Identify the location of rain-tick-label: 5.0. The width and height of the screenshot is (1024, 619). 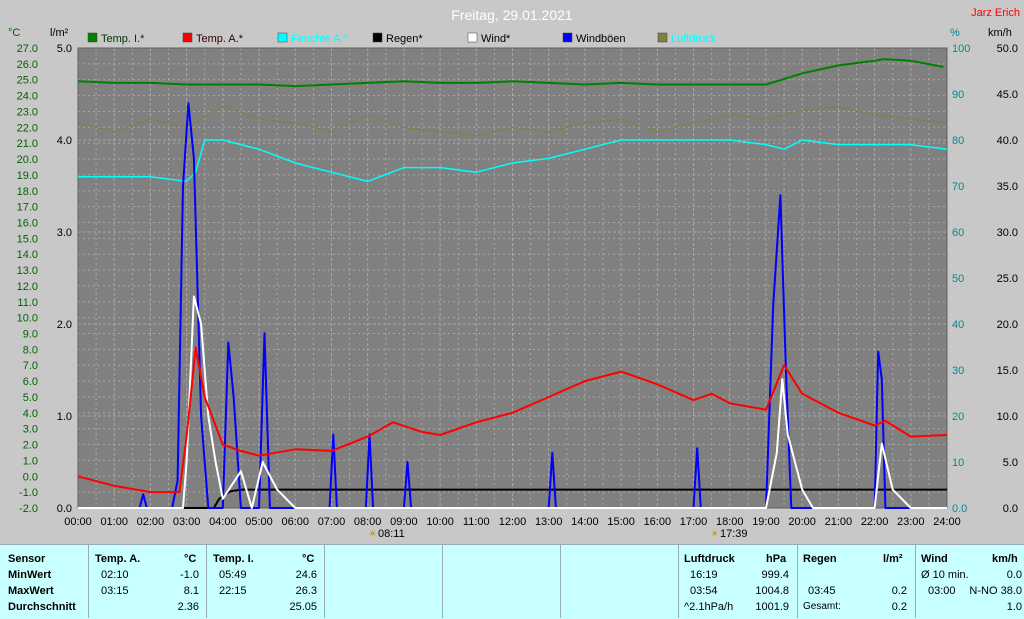
(64, 49).